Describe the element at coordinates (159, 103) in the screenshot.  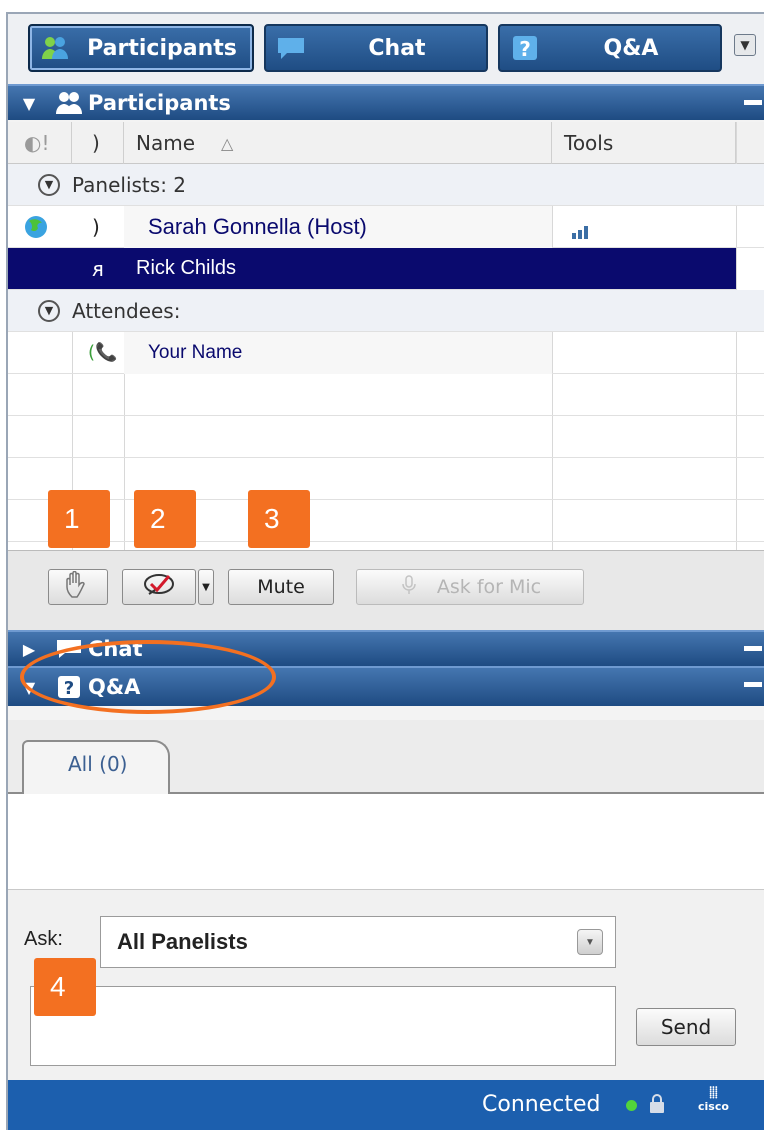
I see `participants-section-title: Participants` at that location.